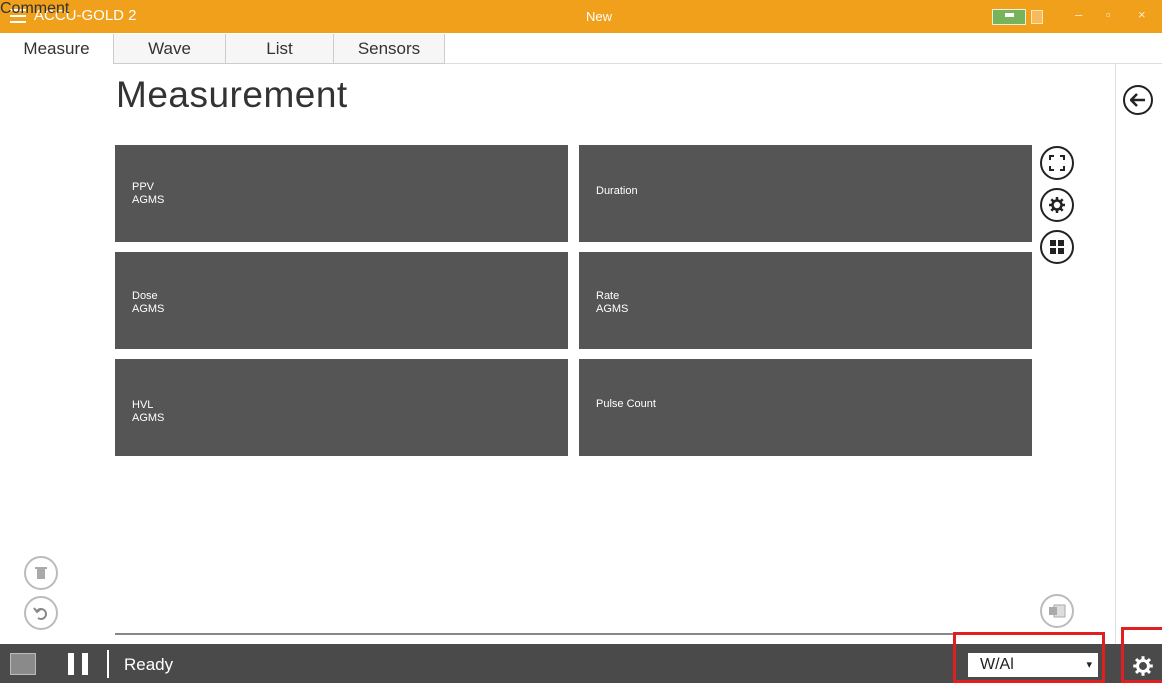 This screenshot has width=1162, height=683. Describe the element at coordinates (170, 49) in the screenshot. I see `tab-wave: Wave` at that location.